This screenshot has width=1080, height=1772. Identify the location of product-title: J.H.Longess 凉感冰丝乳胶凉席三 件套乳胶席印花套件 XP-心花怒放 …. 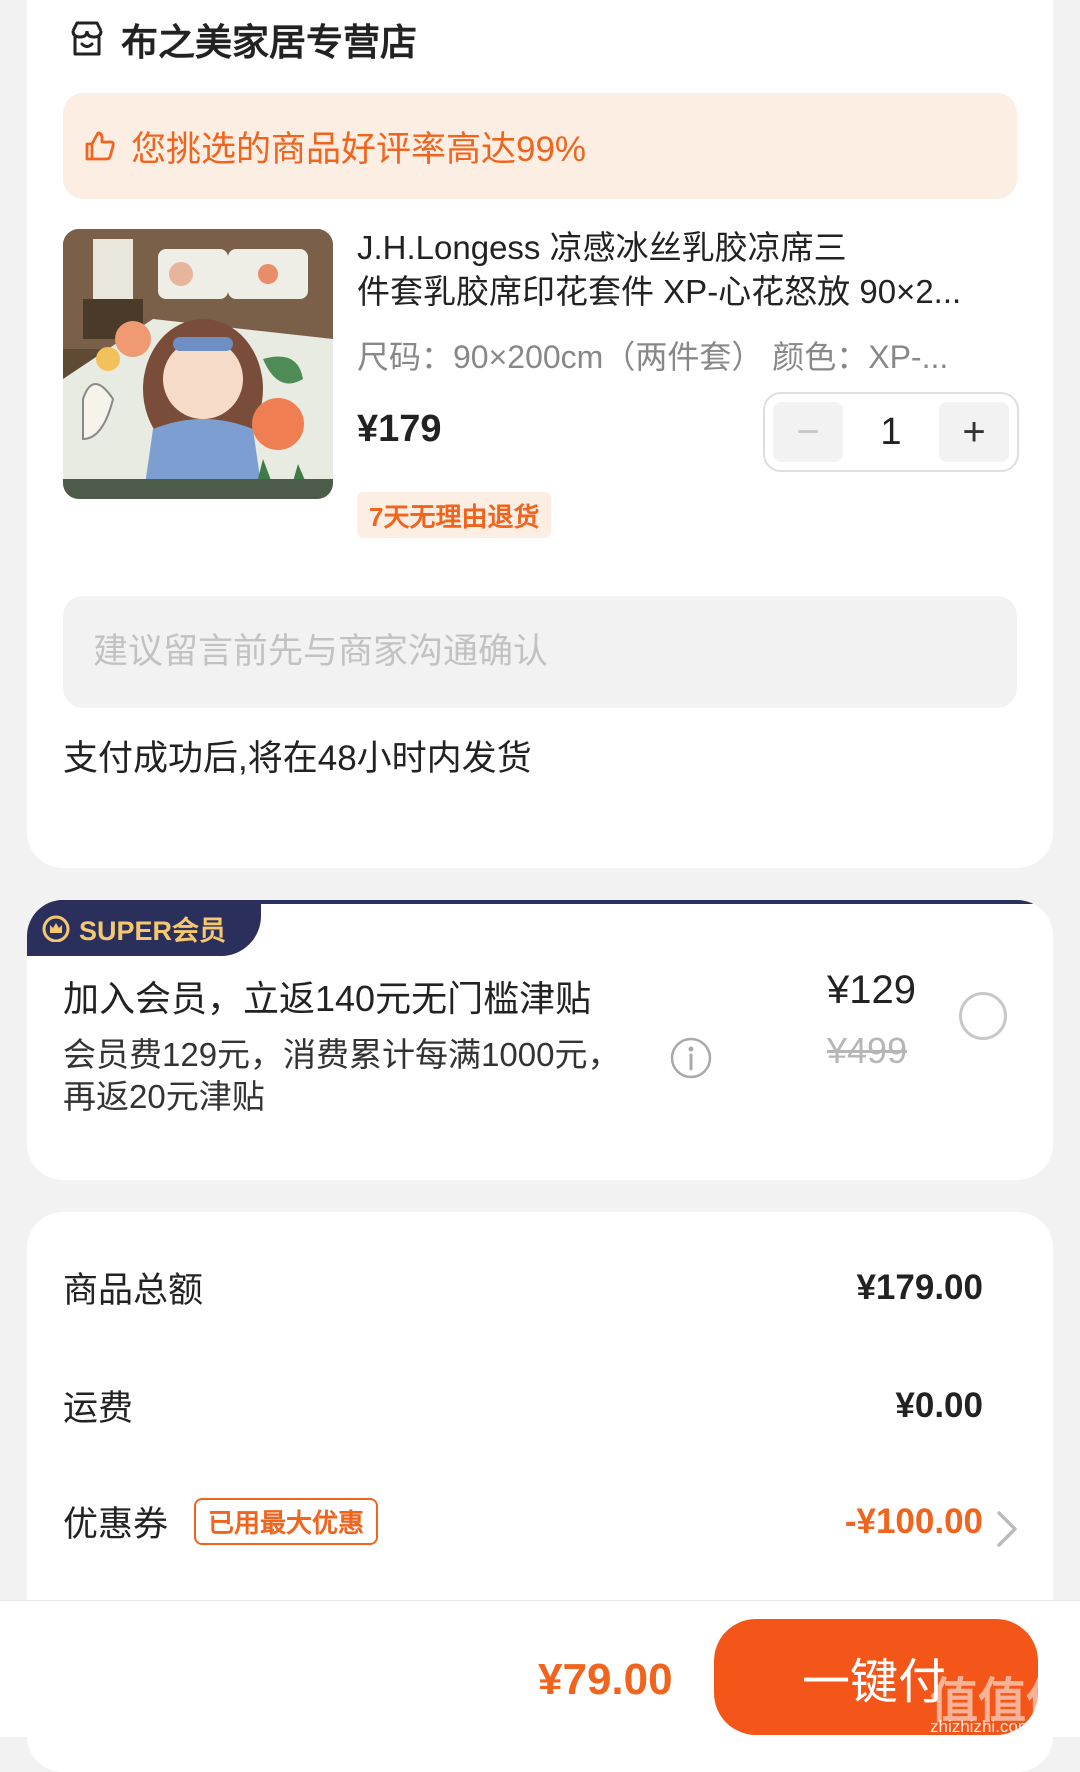
(687, 270).